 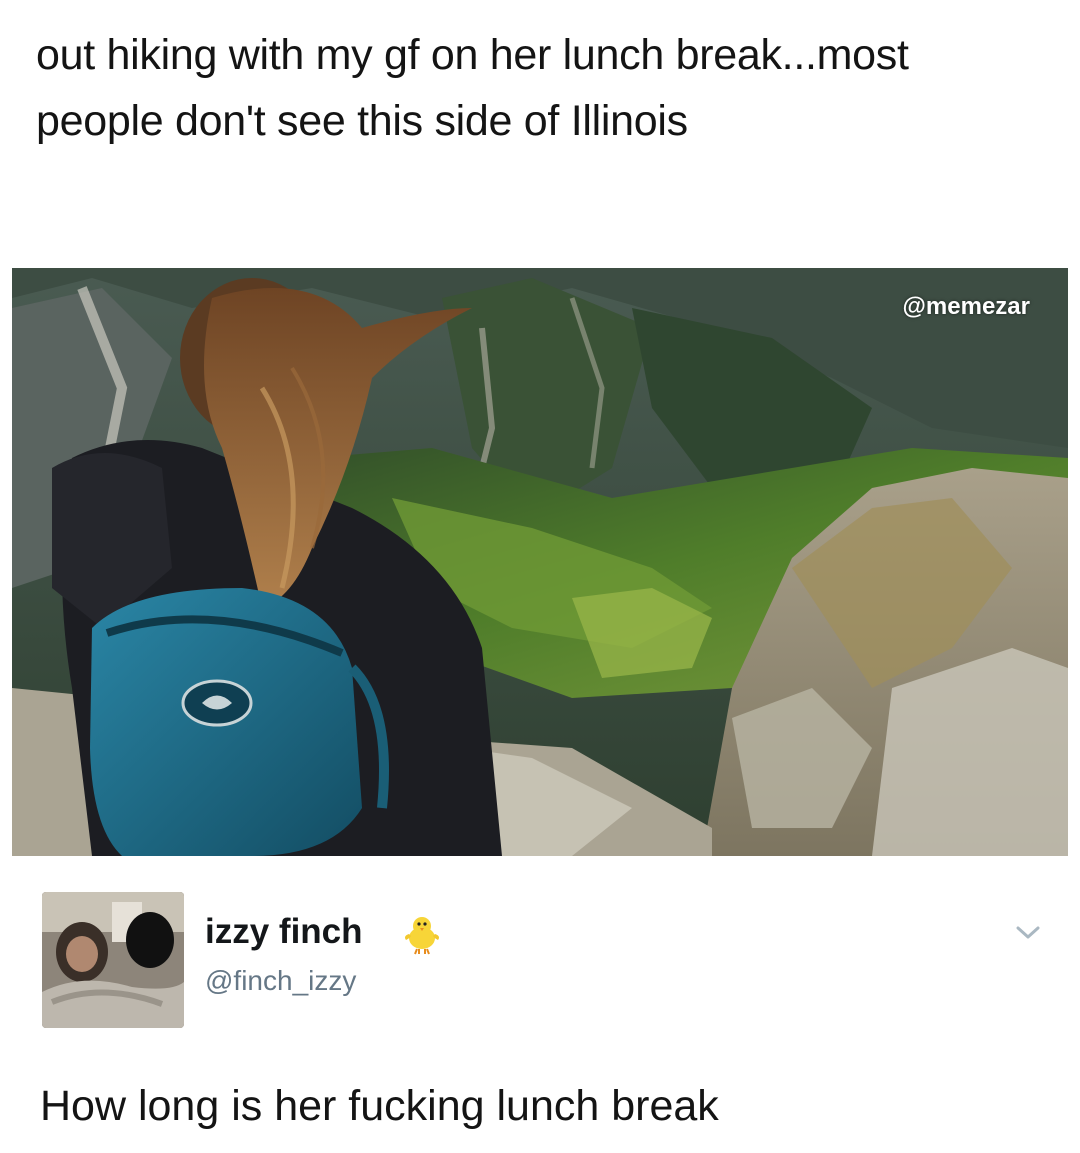 What do you see at coordinates (284, 932) in the screenshot?
I see `display-name: izzy finch` at bounding box center [284, 932].